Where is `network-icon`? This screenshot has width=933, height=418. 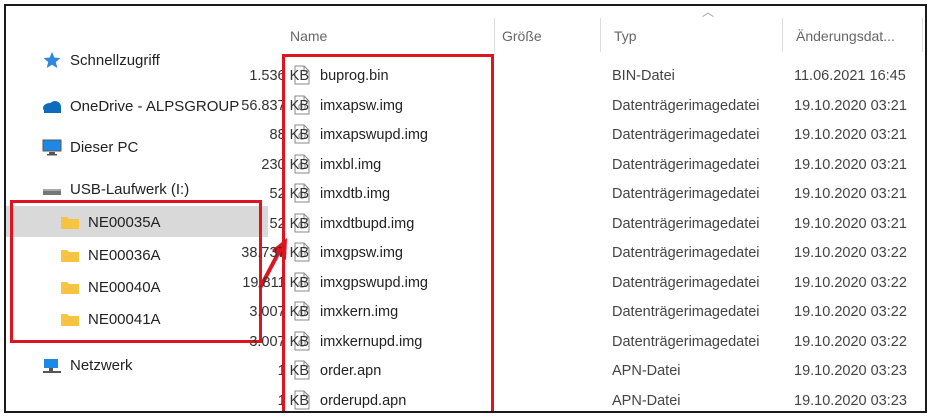
network-icon is located at coordinates (52, 366).